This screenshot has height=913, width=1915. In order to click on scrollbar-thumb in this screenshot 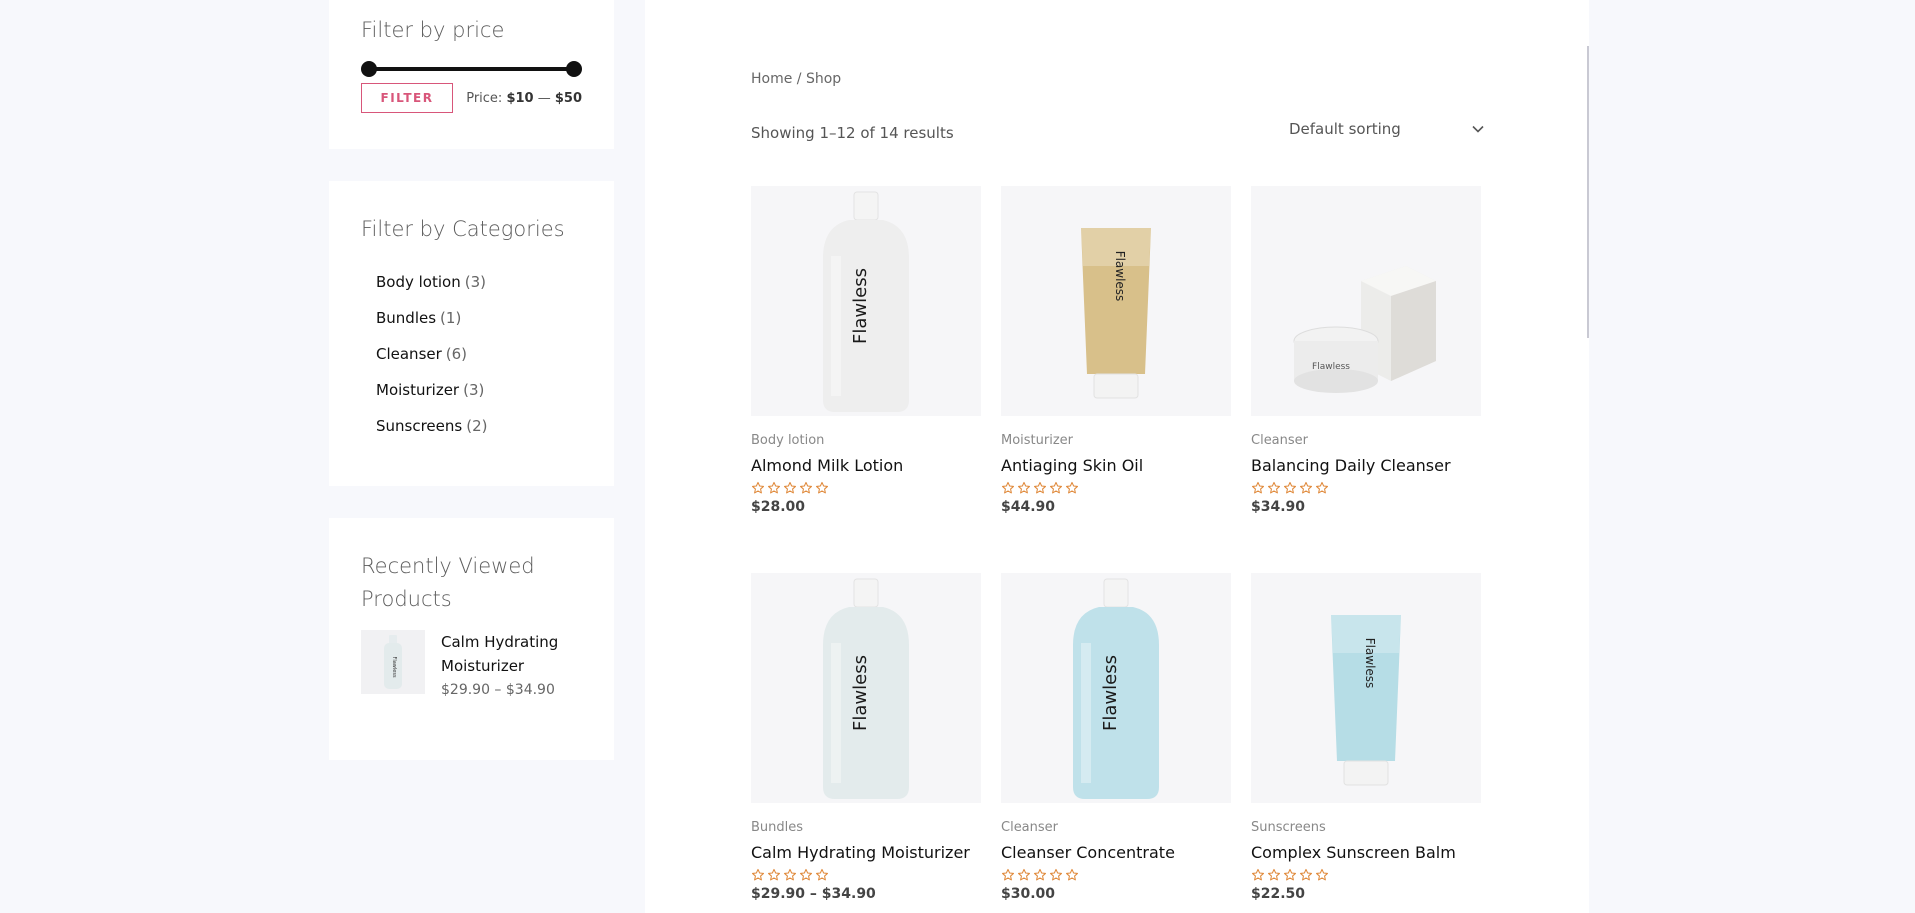, I will do `click(1588, 192)`.